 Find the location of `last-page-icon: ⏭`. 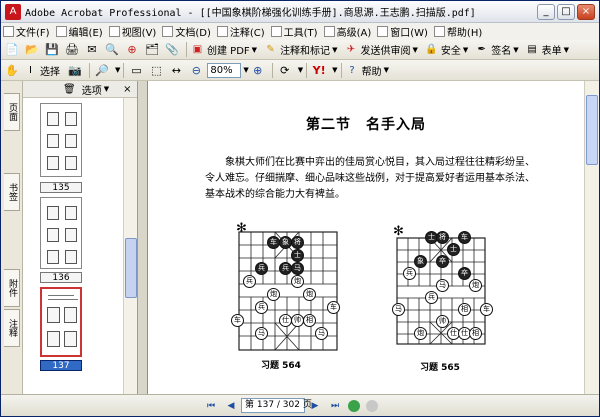

last-page-icon: ⏭ is located at coordinates (335, 406).